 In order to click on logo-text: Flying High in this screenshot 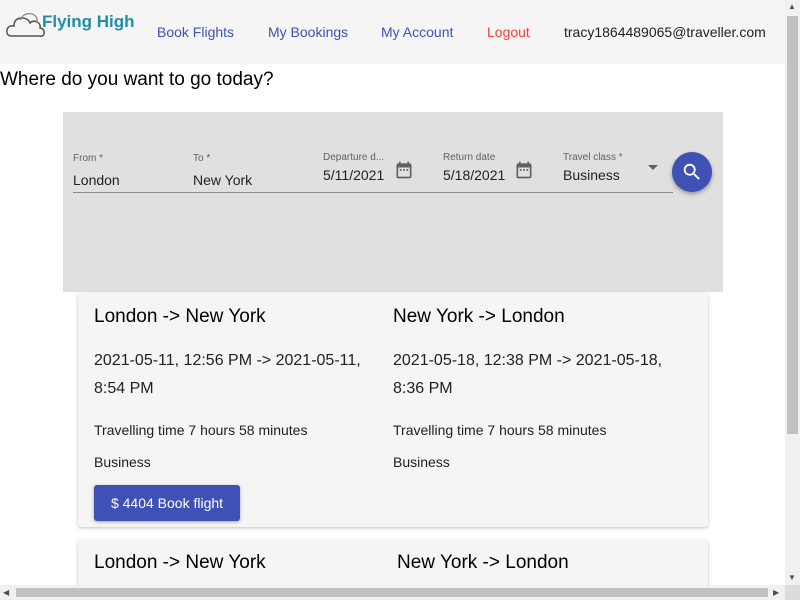, I will do `click(88, 21)`.